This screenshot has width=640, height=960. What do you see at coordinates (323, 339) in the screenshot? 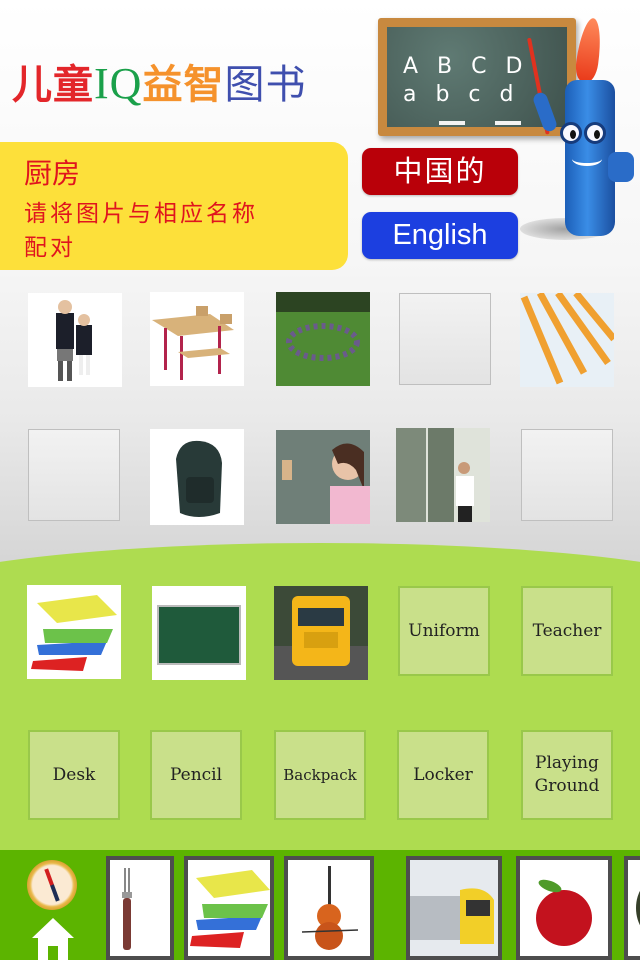
I see `playground-children-image` at bounding box center [323, 339].